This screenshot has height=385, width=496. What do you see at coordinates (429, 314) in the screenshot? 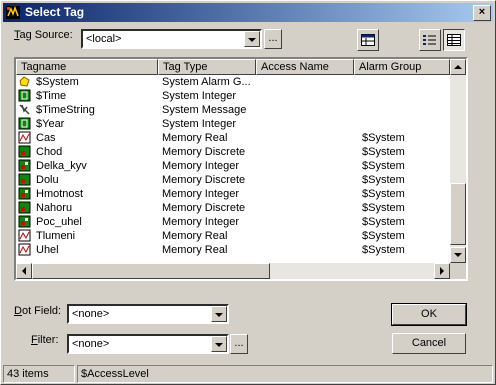
I see `ok-button: OK` at bounding box center [429, 314].